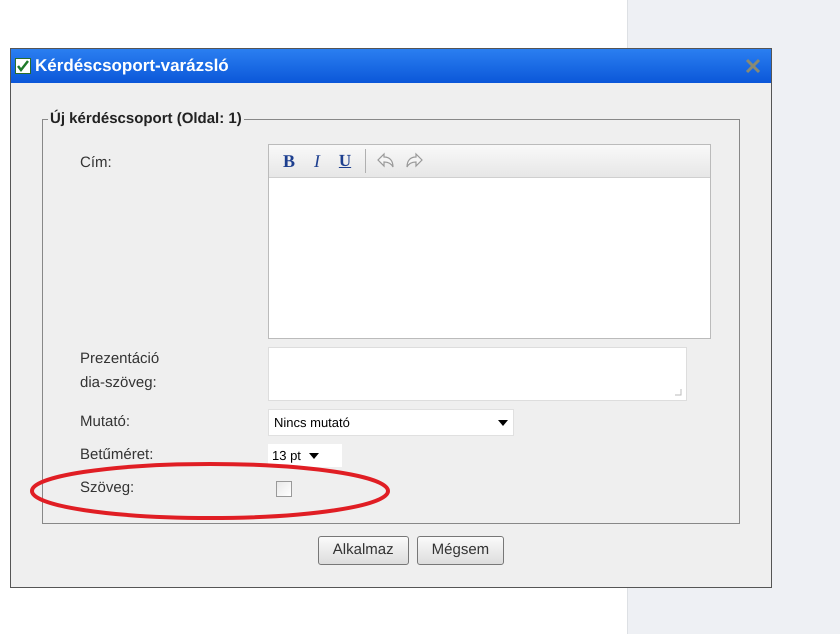  Describe the element at coordinates (678, 392) in the screenshot. I see `resize-grip-icon` at that location.